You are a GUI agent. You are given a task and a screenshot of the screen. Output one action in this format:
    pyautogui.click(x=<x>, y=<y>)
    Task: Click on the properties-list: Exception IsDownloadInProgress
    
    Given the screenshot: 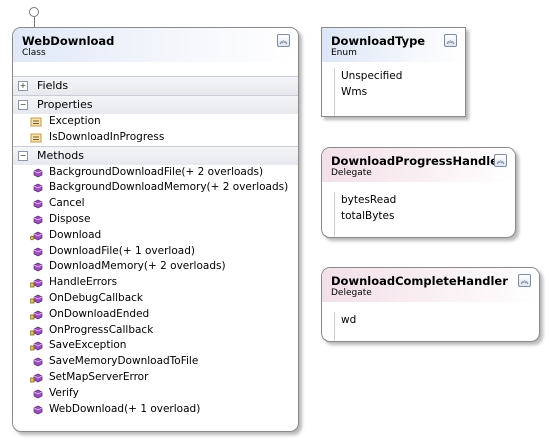 What is the action you would take?
    pyautogui.click(x=155, y=130)
    